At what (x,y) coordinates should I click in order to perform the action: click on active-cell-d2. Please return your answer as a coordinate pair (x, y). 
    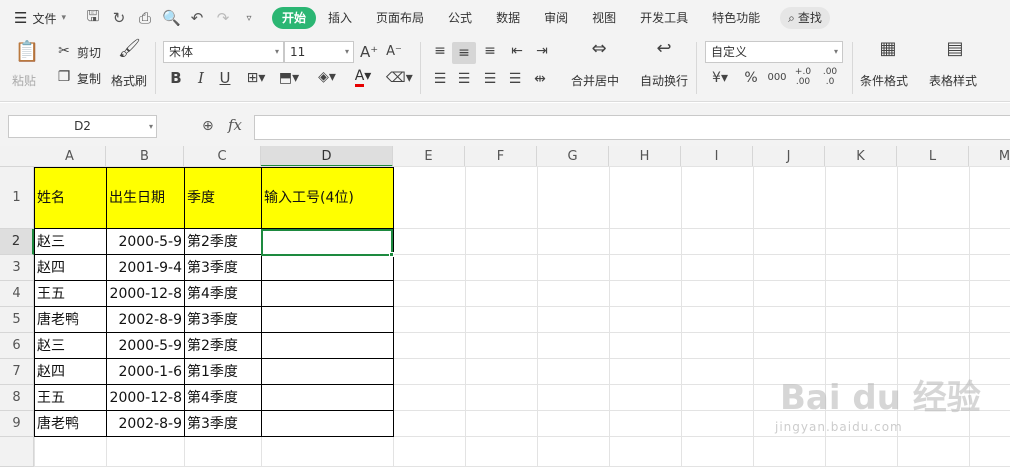
    Looking at the image, I should click on (327, 242).